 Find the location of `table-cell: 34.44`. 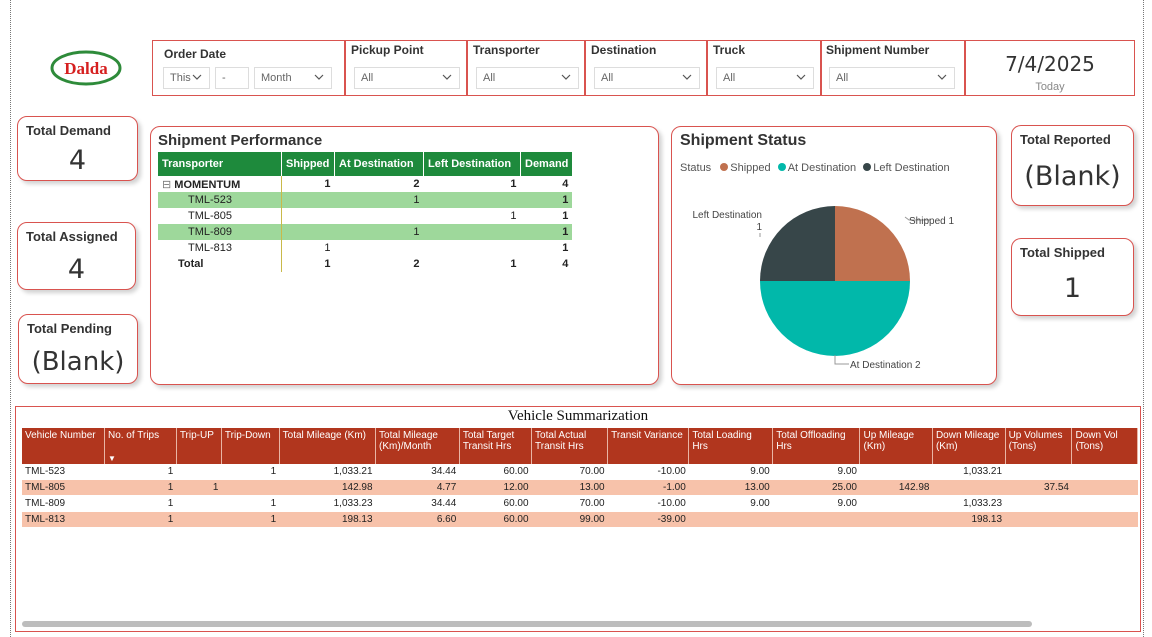

table-cell: 34.44 is located at coordinates (417, 472).